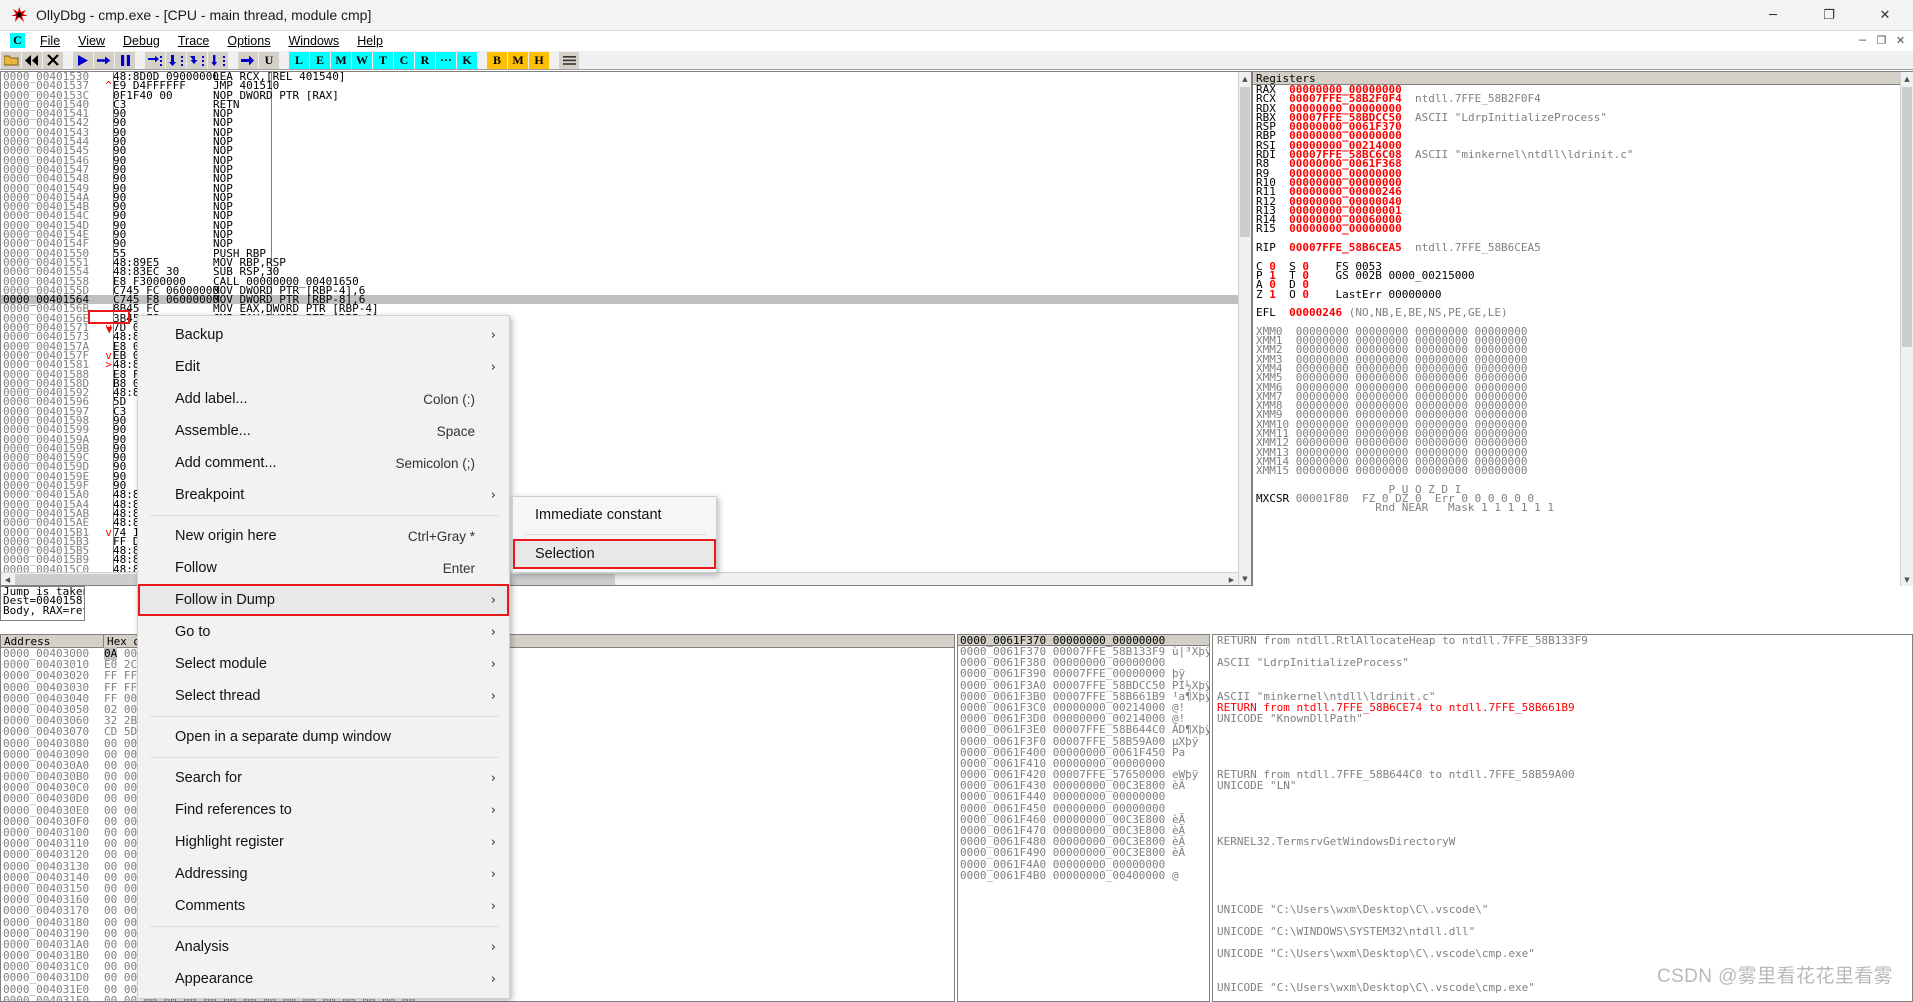 This screenshot has width=1913, height=1002. What do you see at coordinates (626, 206) in the screenshot?
I see `disassembly-row: 0000_0040154B 90 NOP` at bounding box center [626, 206].